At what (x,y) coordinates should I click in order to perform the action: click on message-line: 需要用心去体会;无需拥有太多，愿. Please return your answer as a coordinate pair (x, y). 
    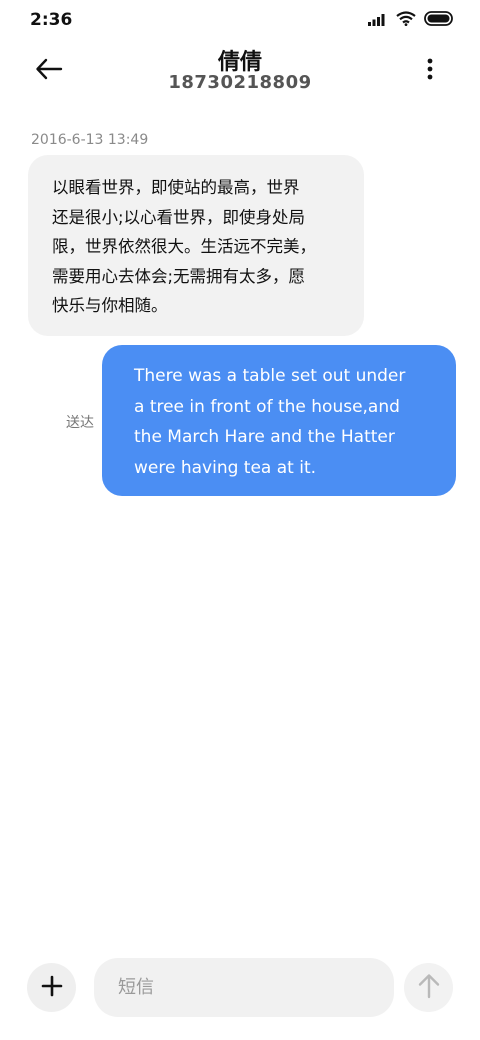
    Looking at the image, I should click on (179, 276).